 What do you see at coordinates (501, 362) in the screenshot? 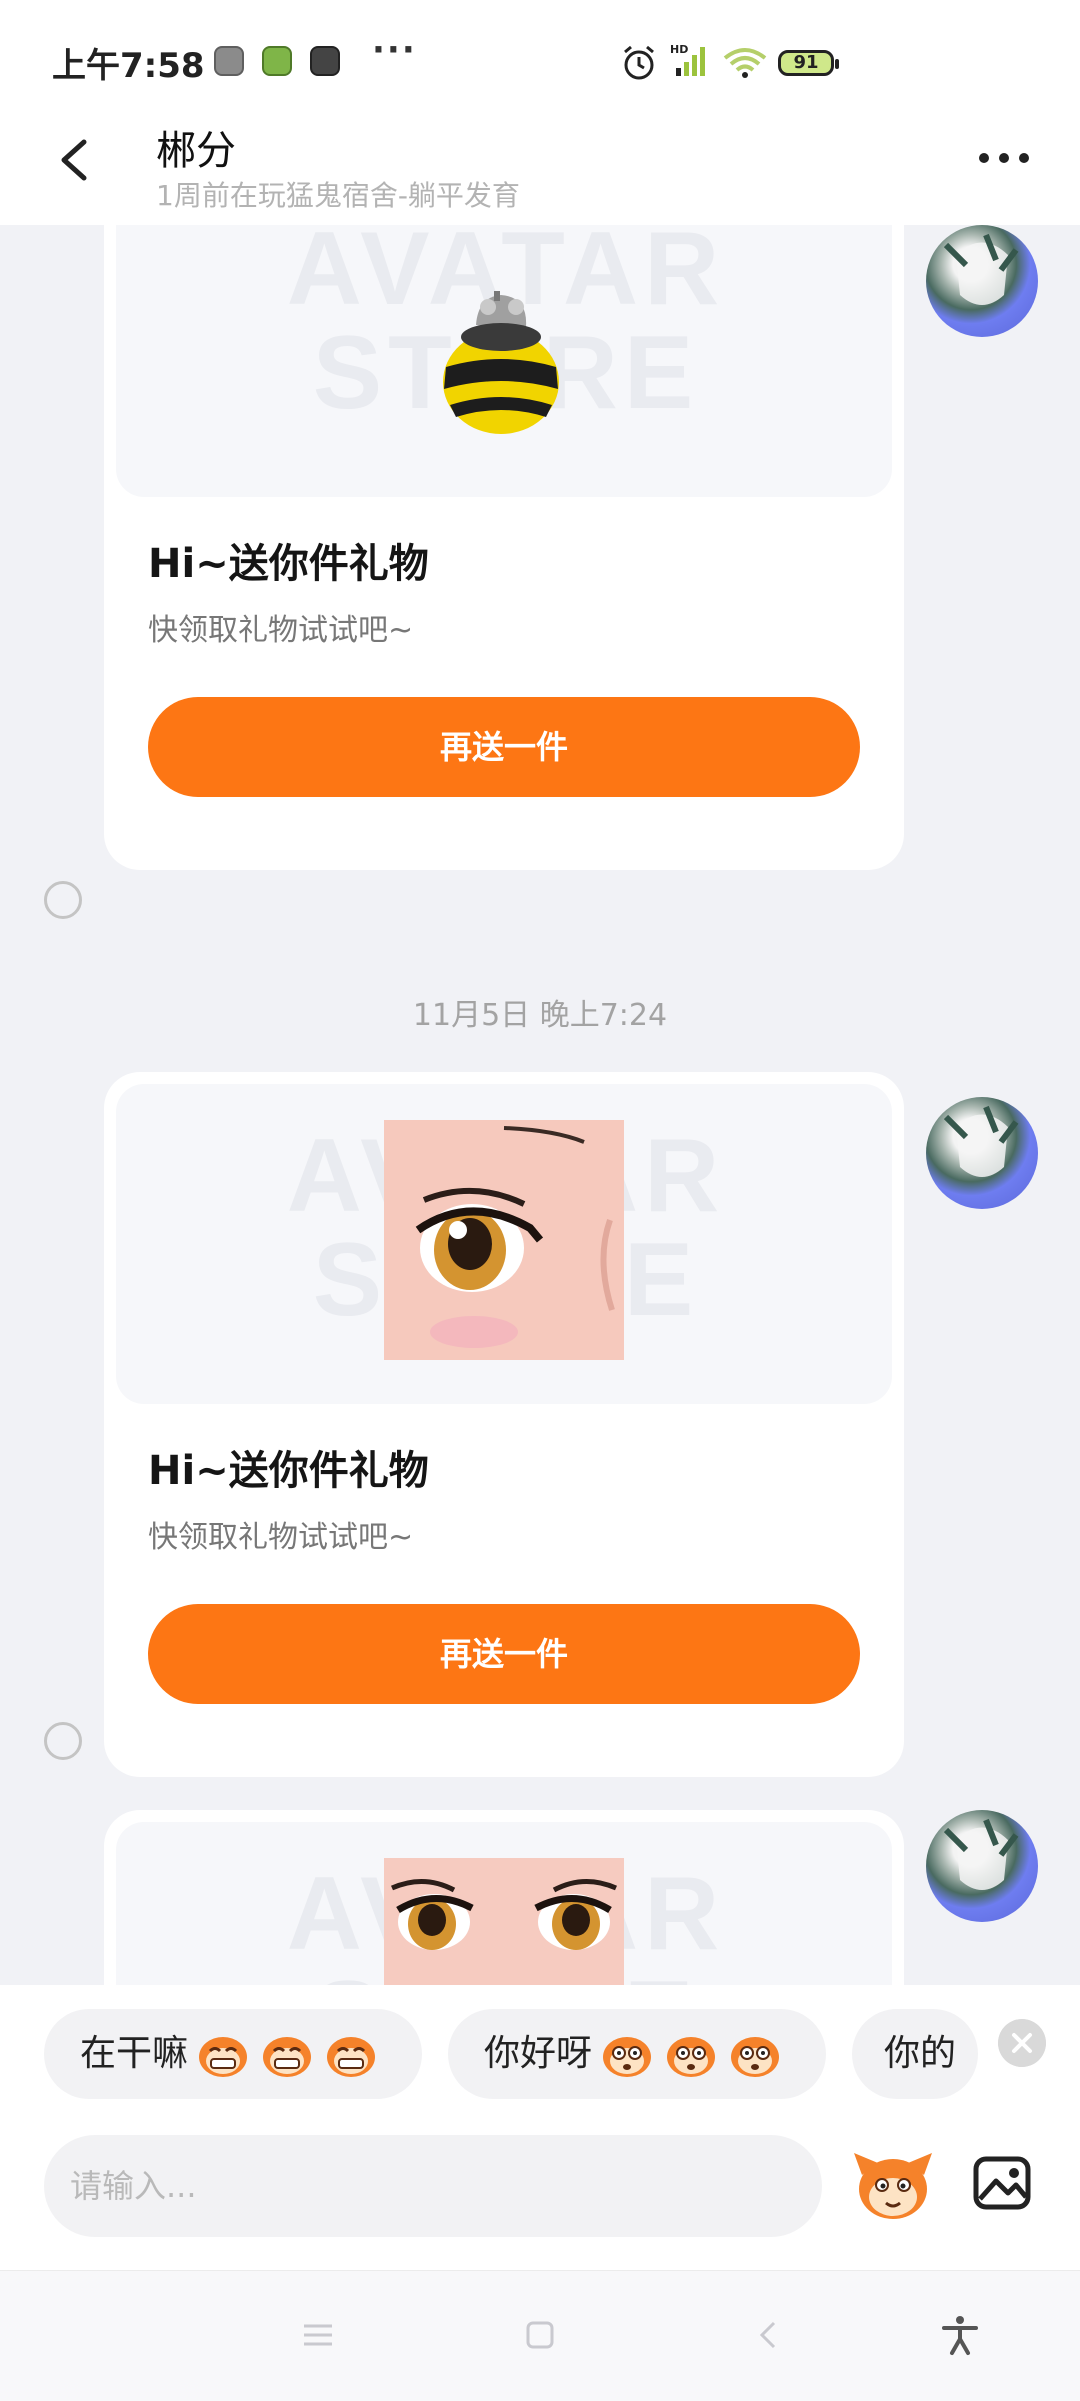
I see `bee-gift-icon` at bounding box center [501, 362].